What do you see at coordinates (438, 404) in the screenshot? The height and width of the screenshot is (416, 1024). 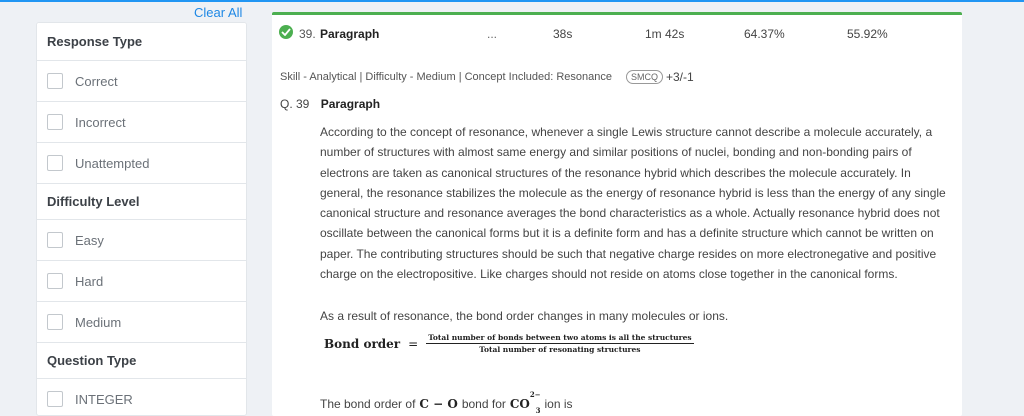 I see `bond-label: C − O` at bounding box center [438, 404].